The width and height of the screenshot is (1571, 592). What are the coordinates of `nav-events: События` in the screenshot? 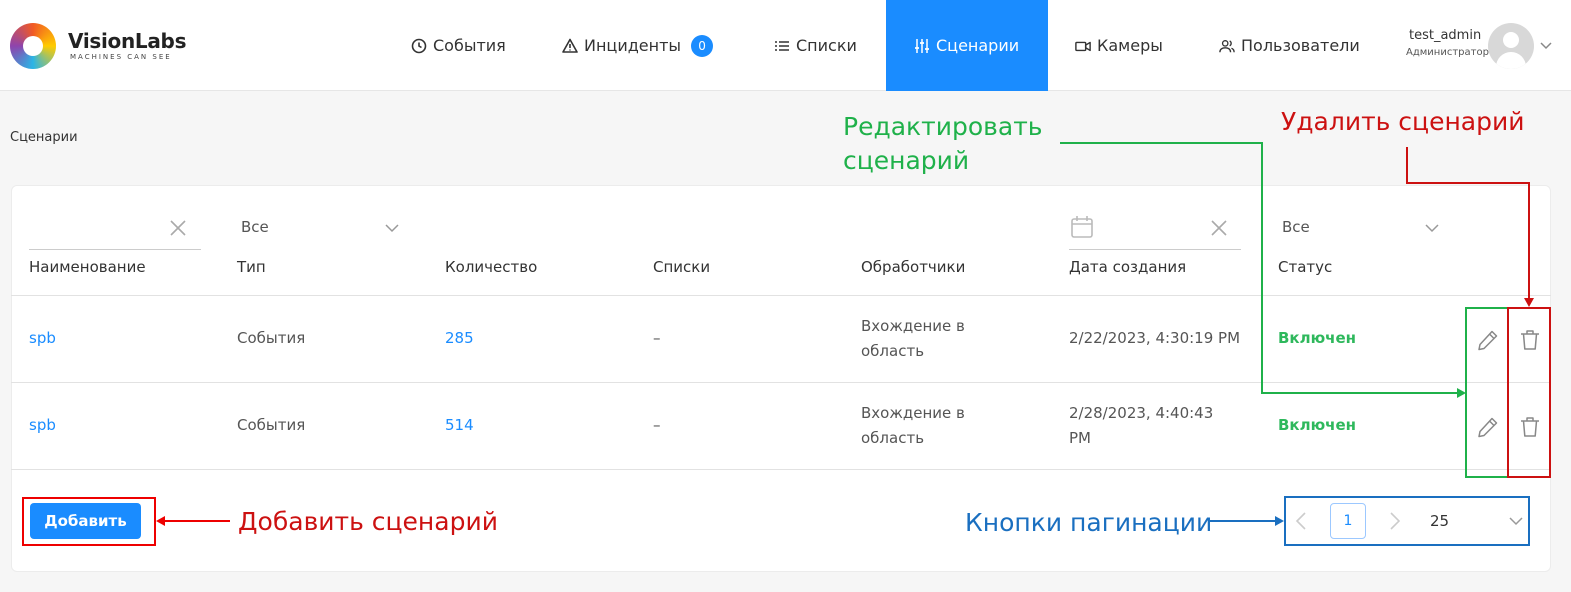 It's located at (458, 45).